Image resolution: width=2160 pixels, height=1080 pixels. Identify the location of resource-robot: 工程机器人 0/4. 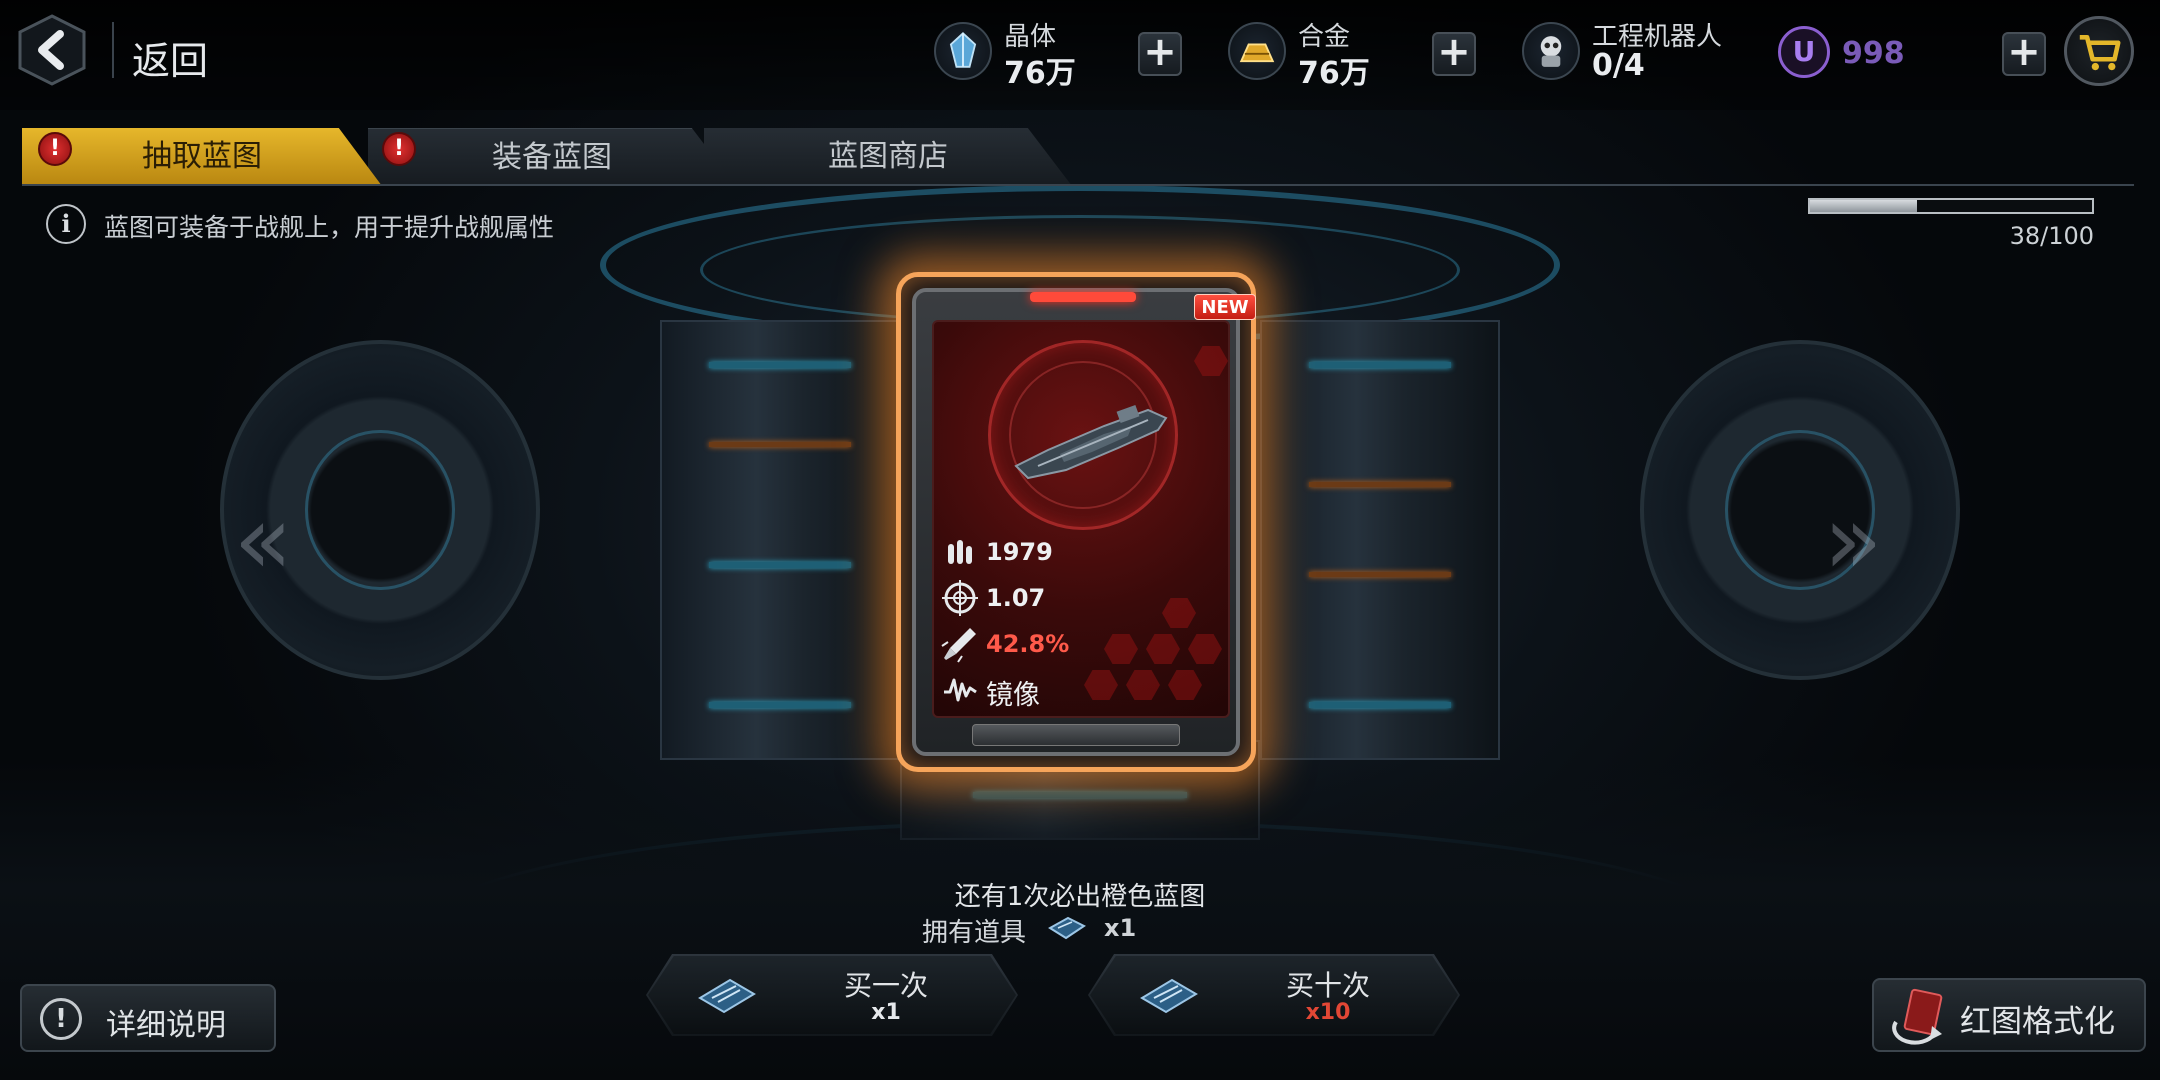
(1642, 52).